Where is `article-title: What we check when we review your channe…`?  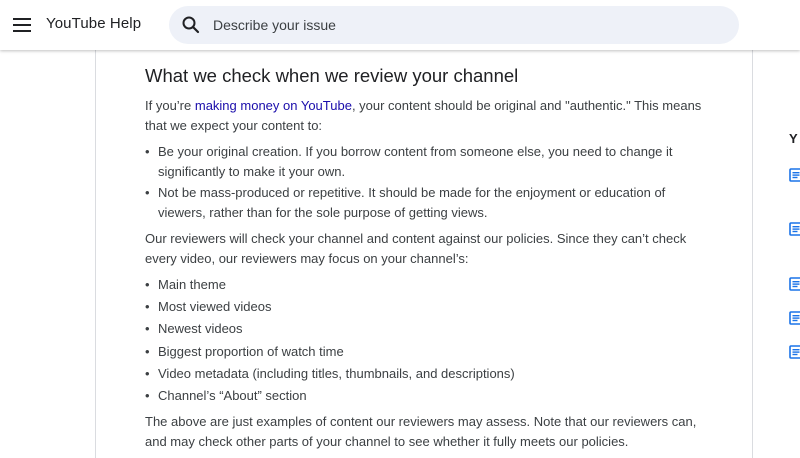
article-title: What we check when we review your channe… is located at coordinates (332, 75).